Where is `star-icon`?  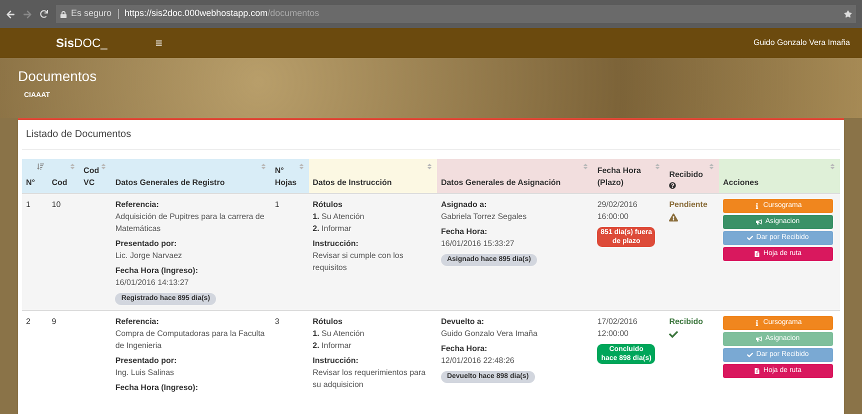 star-icon is located at coordinates (848, 14).